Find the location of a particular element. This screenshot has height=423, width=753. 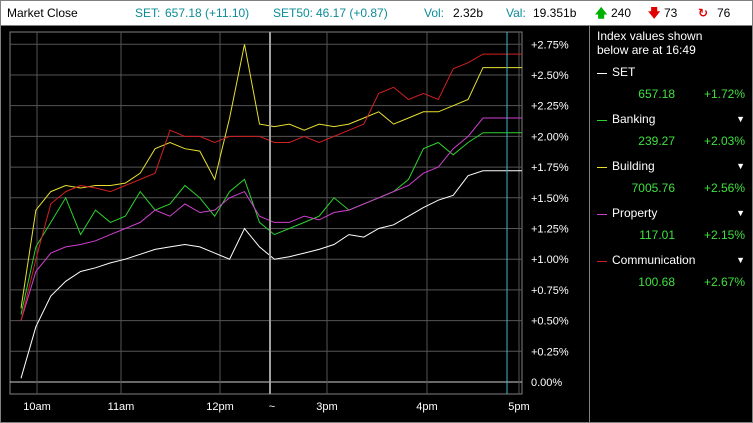

index-row-property: Property ▼ 117.01 +2.15% is located at coordinates (671, 227).